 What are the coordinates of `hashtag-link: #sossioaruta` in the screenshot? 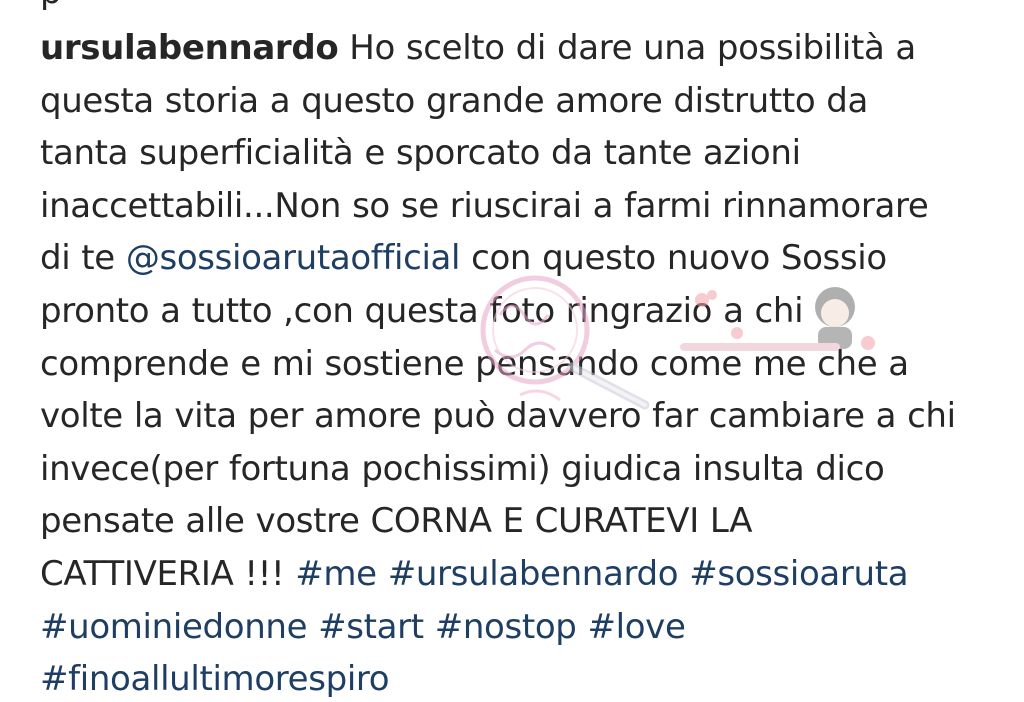 It's located at (798, 574).